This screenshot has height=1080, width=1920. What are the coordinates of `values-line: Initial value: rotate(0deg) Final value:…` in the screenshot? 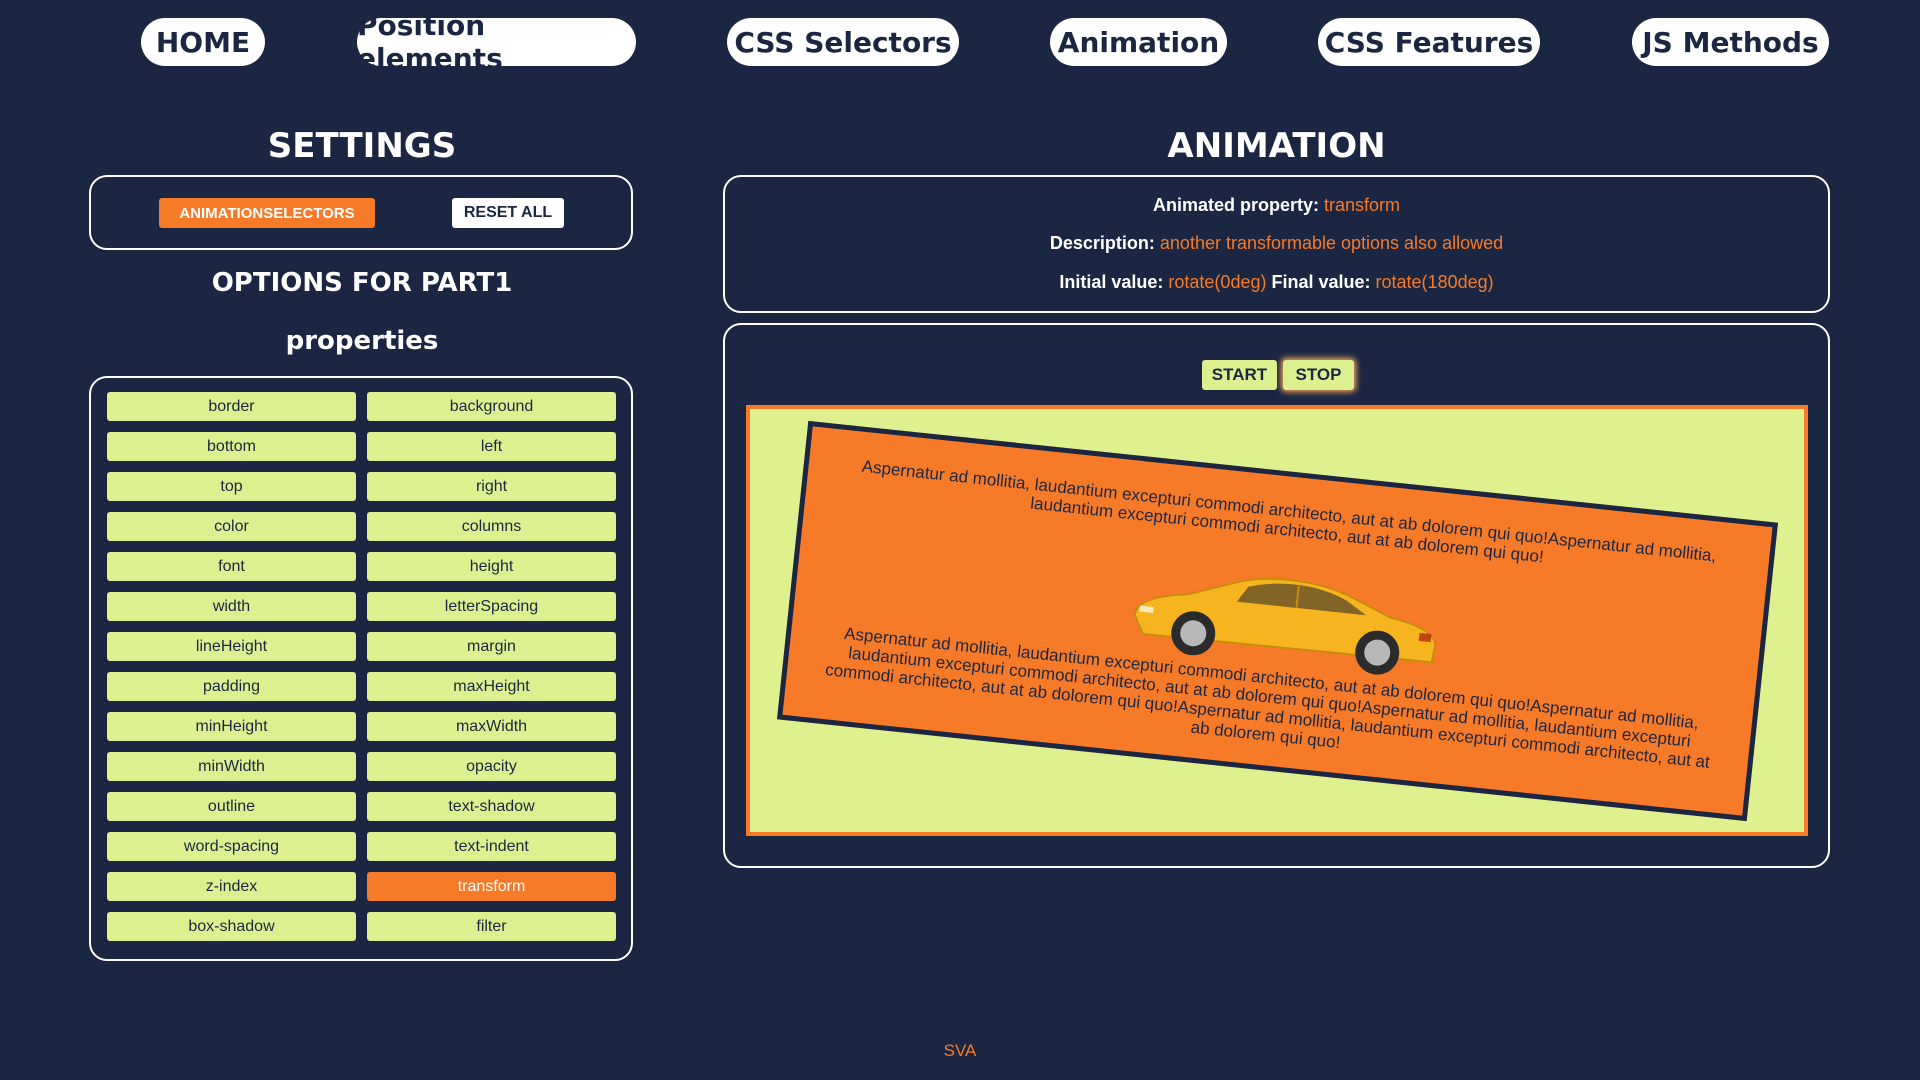 It's located at (1276, 282).